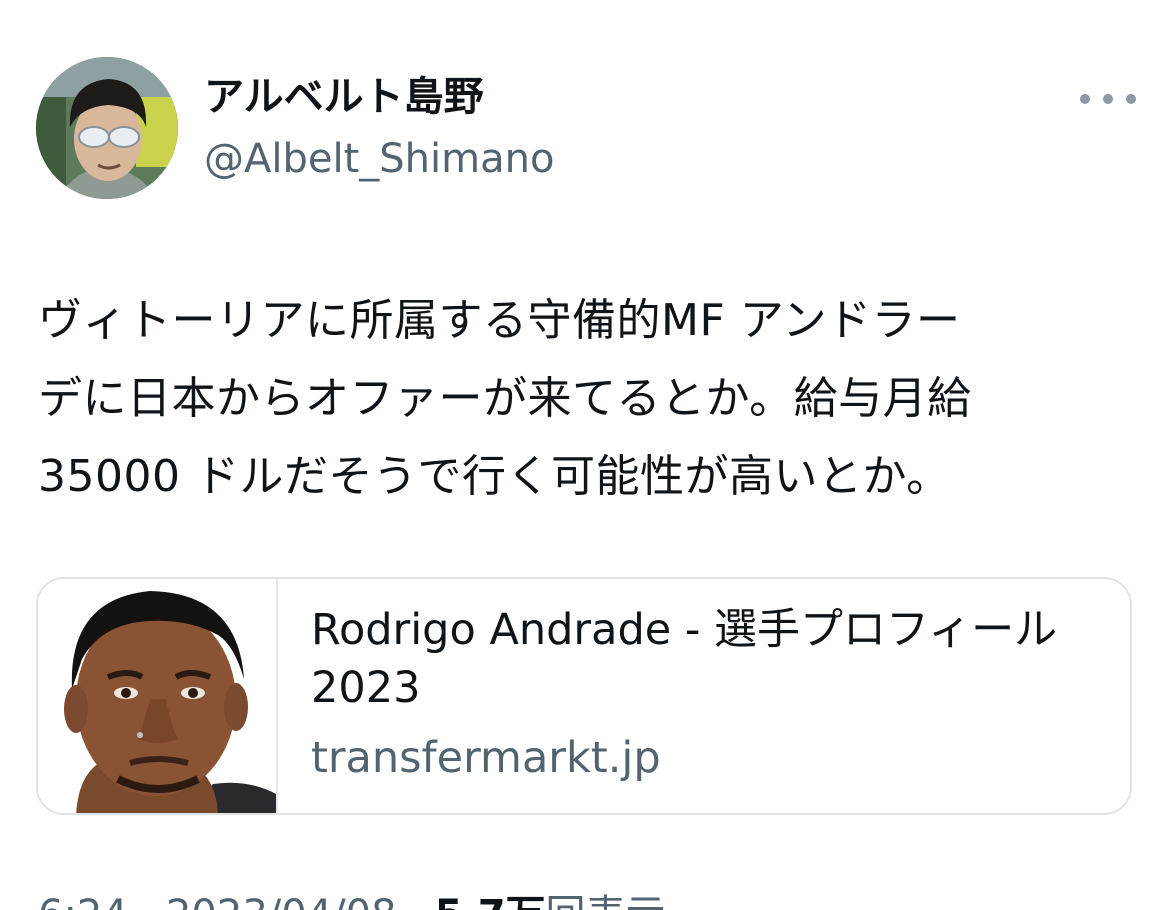 The height and width of the screenshot is (910, 1170). Describe the element at coordinates (281, 901) in the screenshot. I see `tweet-date: 2023/04/08` at that location.